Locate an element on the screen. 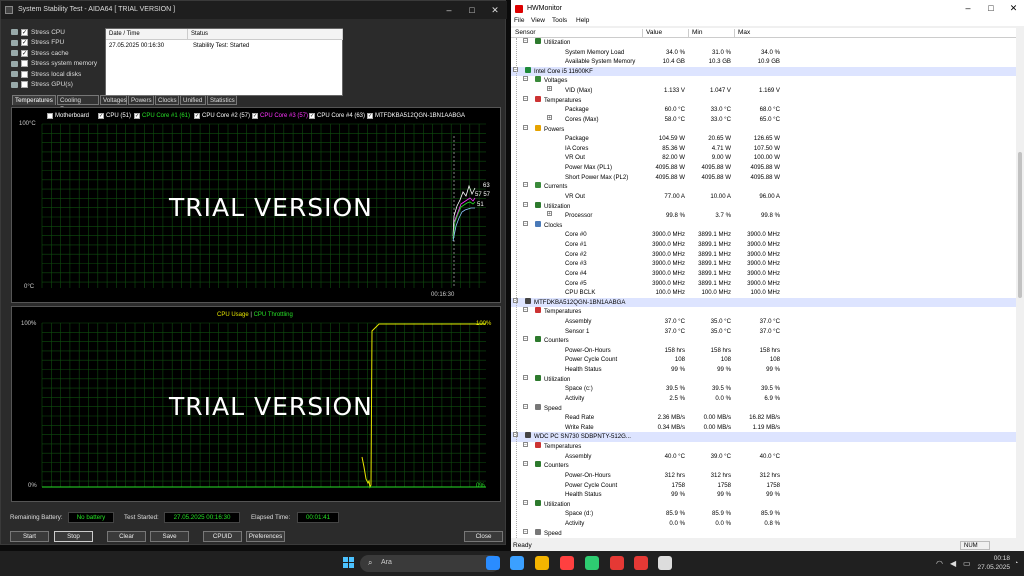  legend-item: ✓ MTFDKBA512QGN-1BN1AABGA is located at coordinates (416, 116).